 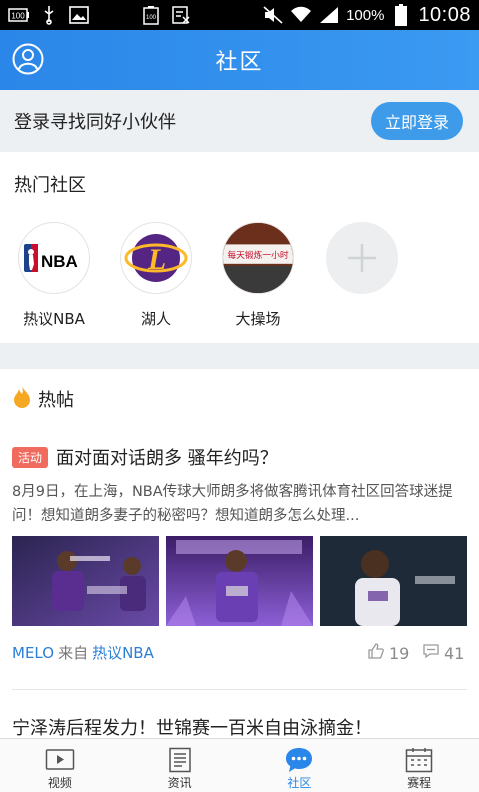 I want to click on nba-logo-text: NBA, so click(x=59, y=261).